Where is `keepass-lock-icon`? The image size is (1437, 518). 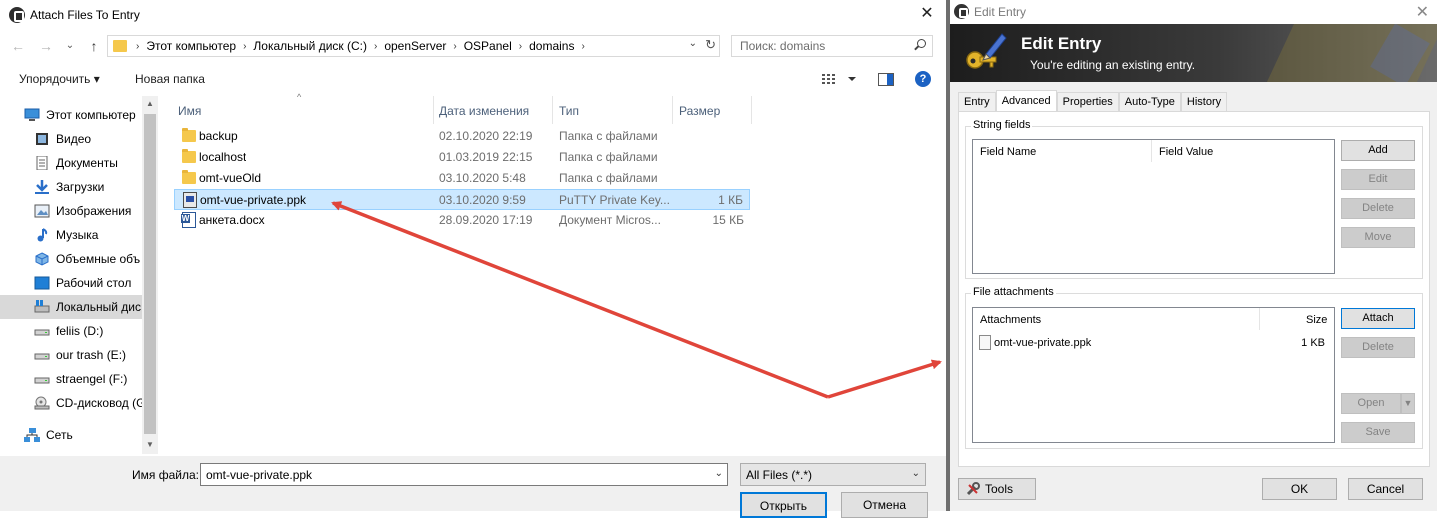
keepass-lock-icon is located at coordinates (961, 11).